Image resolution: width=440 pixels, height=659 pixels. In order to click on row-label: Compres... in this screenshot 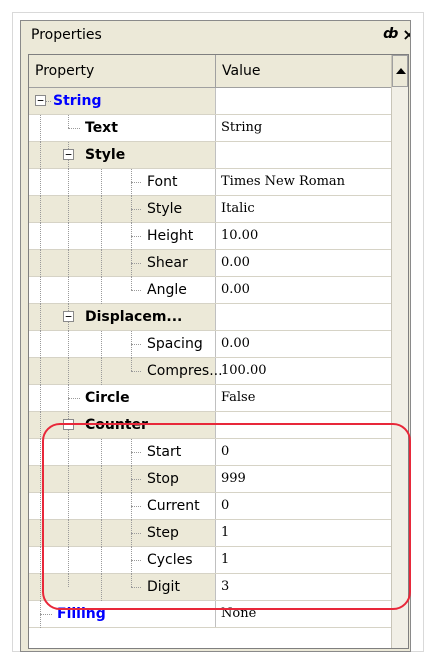, I will do `click(185, 371)`.